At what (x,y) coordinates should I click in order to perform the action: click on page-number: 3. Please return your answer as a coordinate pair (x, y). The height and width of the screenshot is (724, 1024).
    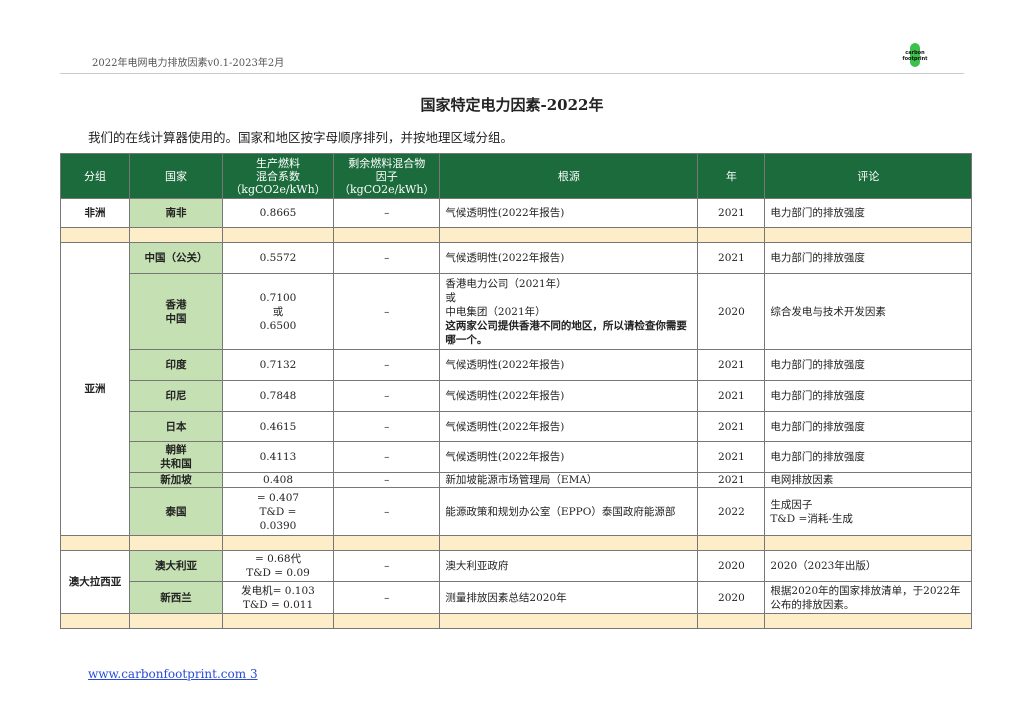
    Looking at the image, I should click on (253, 674).